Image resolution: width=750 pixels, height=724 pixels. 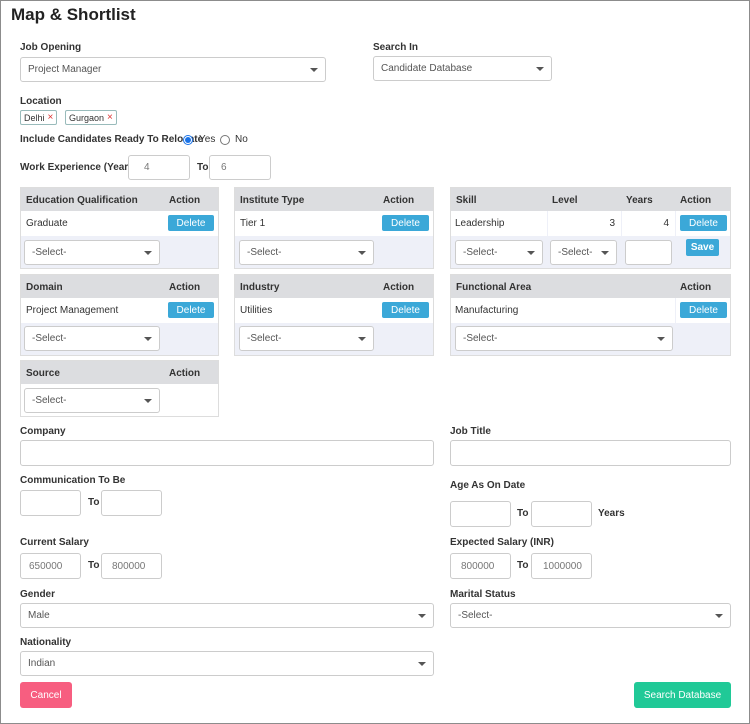 I want to click on skill-select: -Select-, so click(x=499, y=252).